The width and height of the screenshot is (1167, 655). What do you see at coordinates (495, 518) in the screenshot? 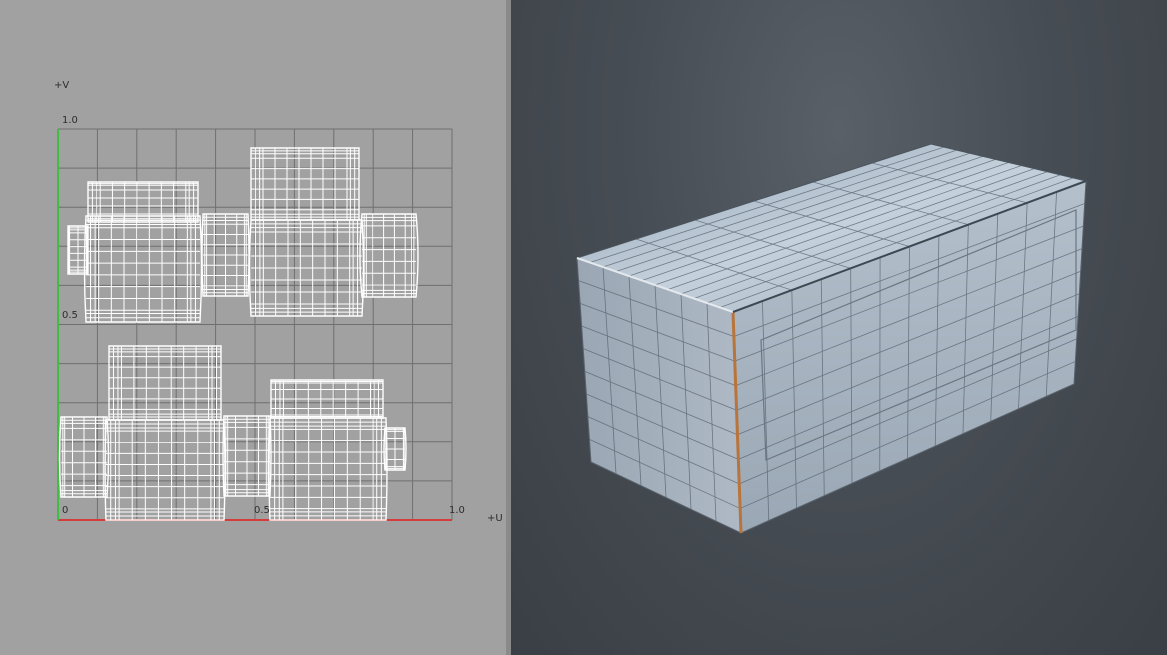
I see `u-axis-label: +U` at bounding box center [495, 518].